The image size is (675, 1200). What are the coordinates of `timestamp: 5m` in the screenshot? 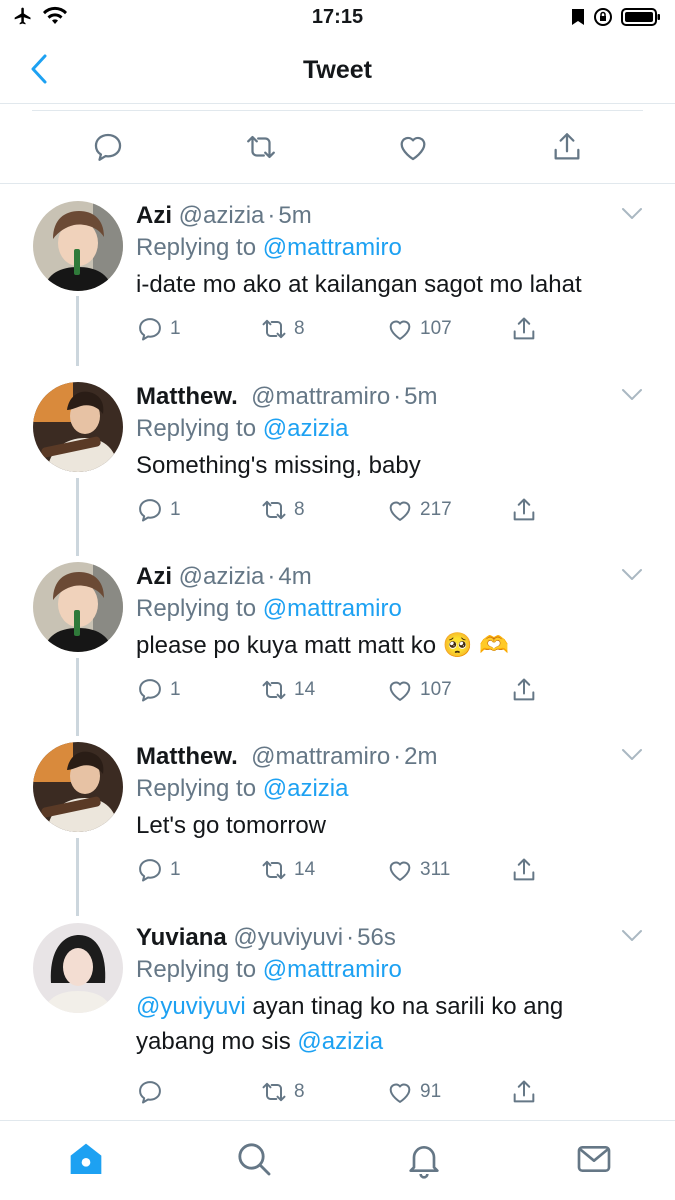 It's located at (295, 215).